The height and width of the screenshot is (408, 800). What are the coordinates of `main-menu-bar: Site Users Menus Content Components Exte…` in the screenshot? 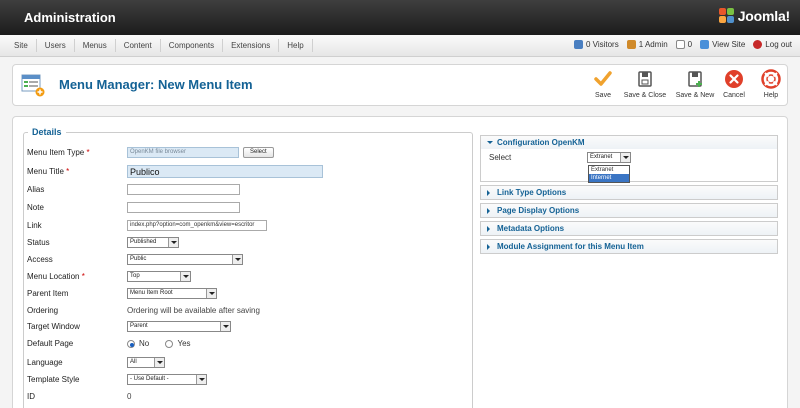 It's located at (400, 46).